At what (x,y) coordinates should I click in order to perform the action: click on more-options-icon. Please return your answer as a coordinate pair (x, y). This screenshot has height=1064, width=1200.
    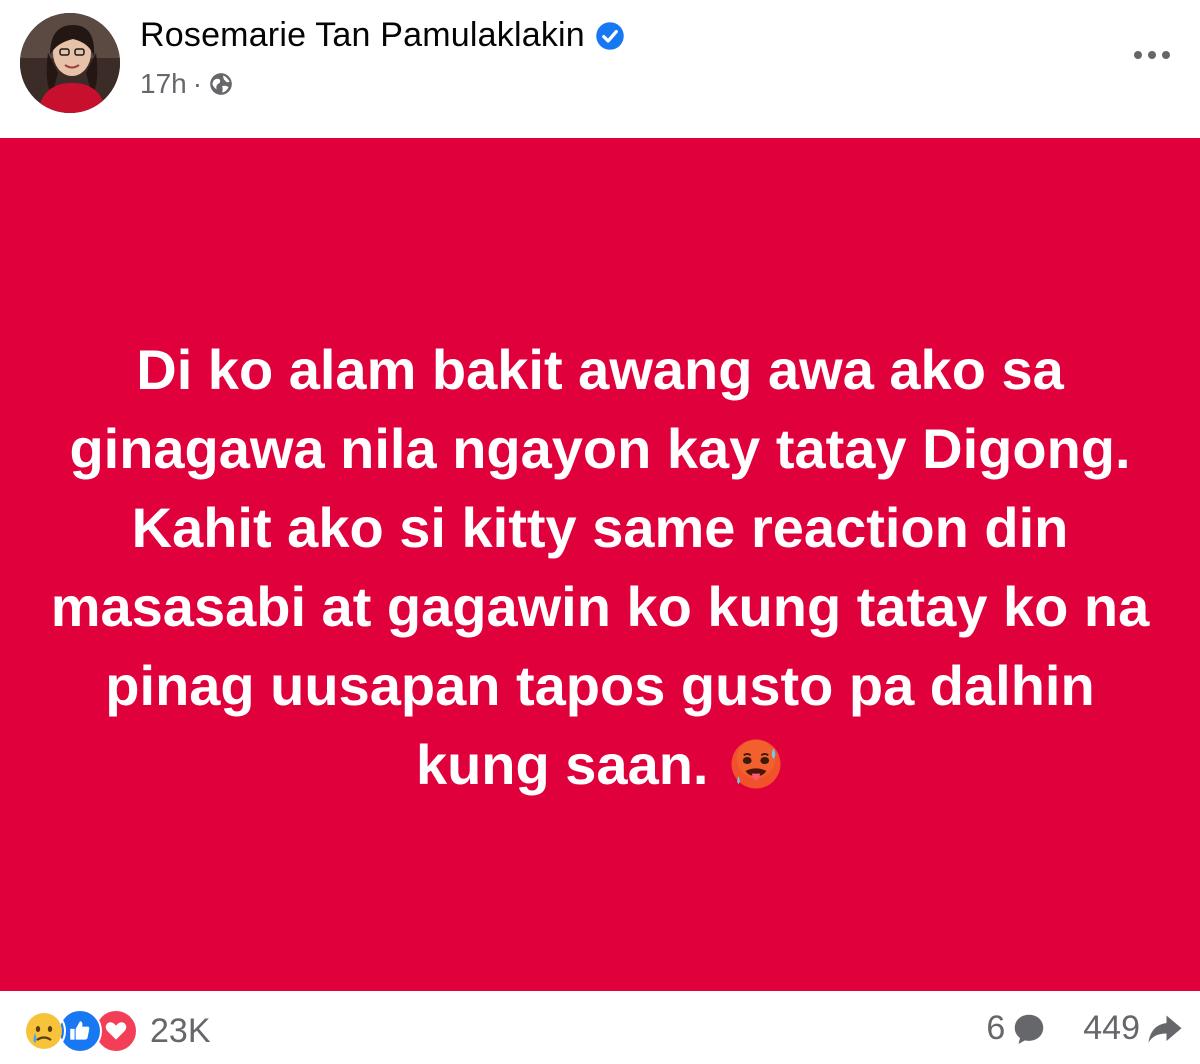
    Looking at the image, I should click on (1152, 55).